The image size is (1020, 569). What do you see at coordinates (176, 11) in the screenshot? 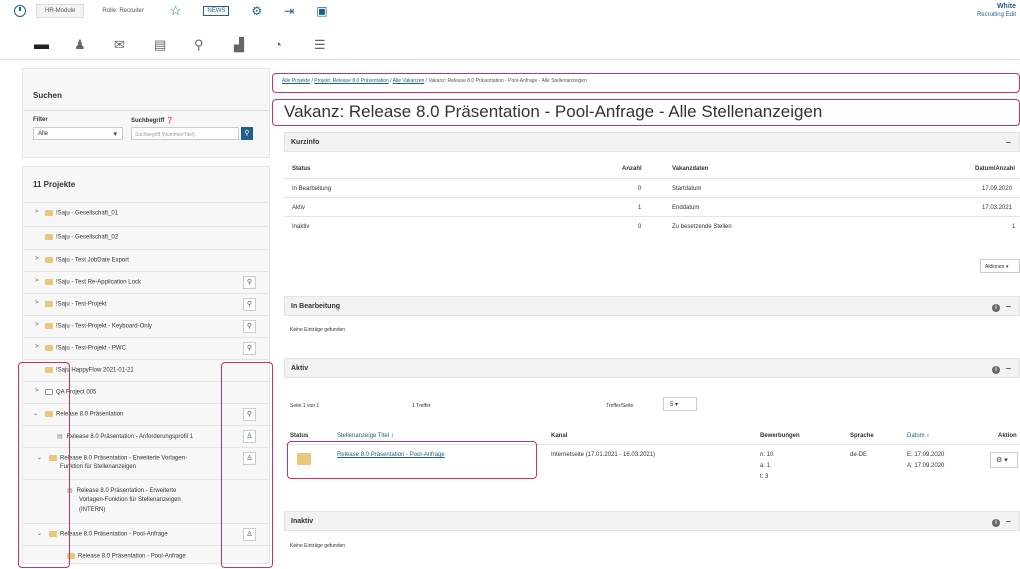
I see `star-icon: ☆` at bounding box center [176, 11].